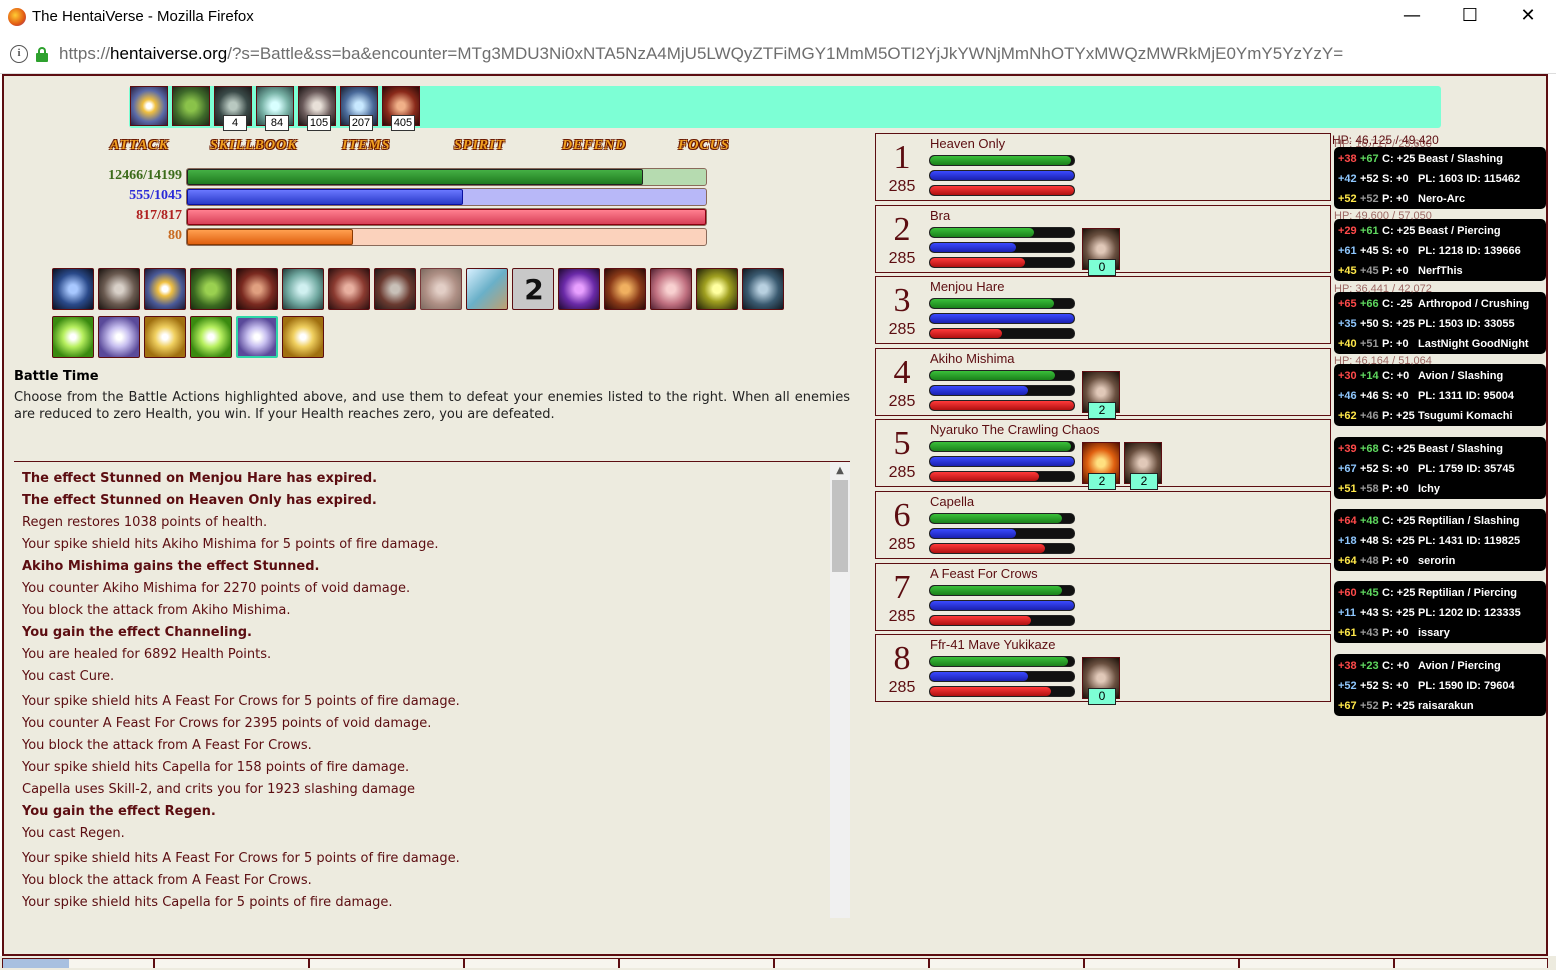 Image resolution: width=1556 pixels, height=970 pixels. Describe the element at coordinates (1412, 17) in the screenshot. I see `minimize-button: —` at that location.